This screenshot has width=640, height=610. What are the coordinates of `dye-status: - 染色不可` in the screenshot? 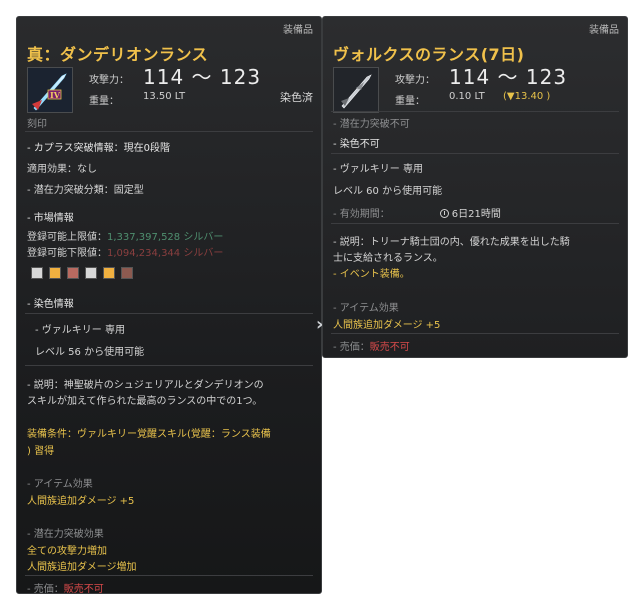 It's located at (356, 144).